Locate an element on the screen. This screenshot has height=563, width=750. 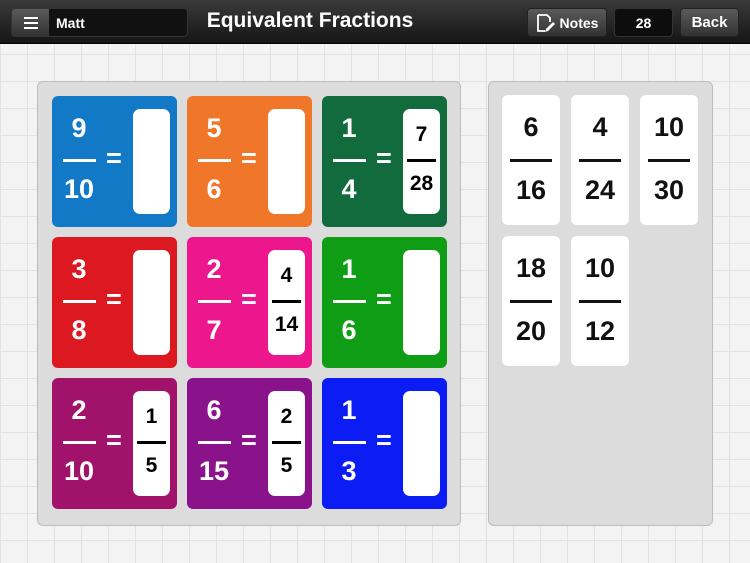
fraction-answer-tile: 10 30 is located at coordinates (669, 160).